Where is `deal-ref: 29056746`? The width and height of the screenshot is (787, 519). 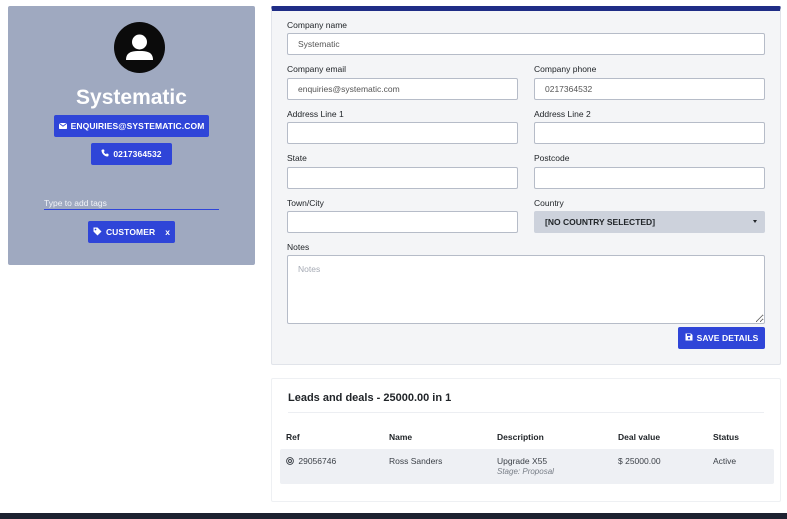
deal-ref: 29056746 is located at coordinates (311, 461).